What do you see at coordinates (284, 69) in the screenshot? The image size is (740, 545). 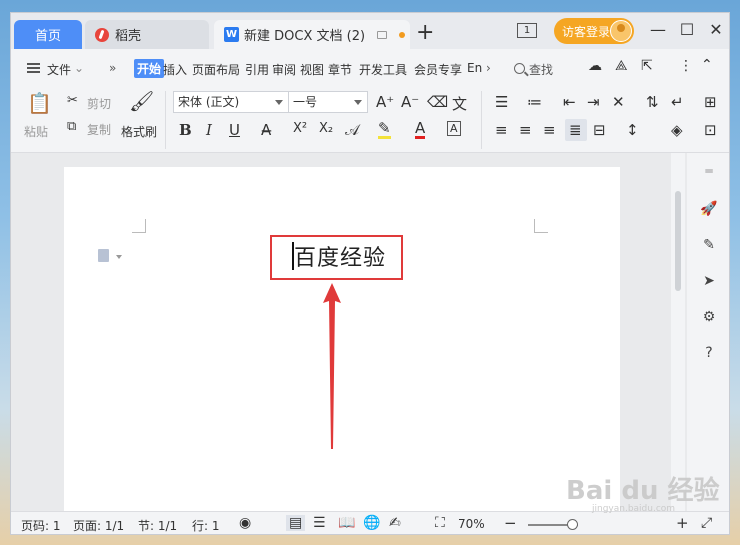 I see `tab-review: 审阅` at bounding box center [284, 69].